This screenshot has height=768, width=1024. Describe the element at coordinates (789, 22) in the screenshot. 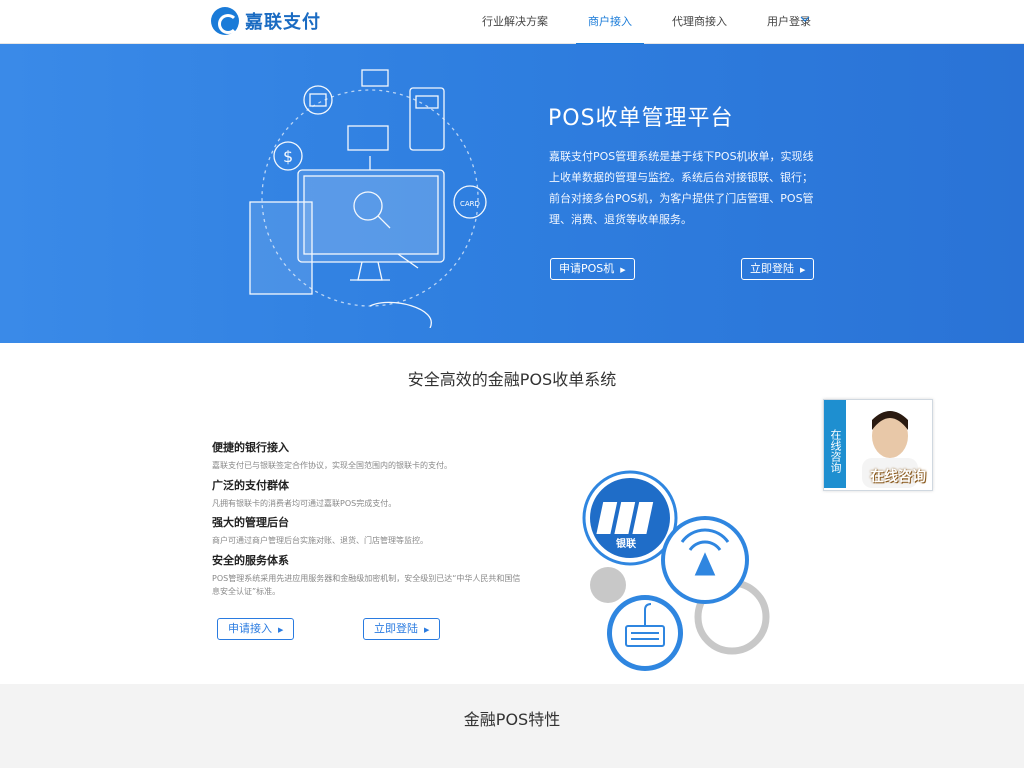

I see `nav-item-user-login: 用户登录` at that location.